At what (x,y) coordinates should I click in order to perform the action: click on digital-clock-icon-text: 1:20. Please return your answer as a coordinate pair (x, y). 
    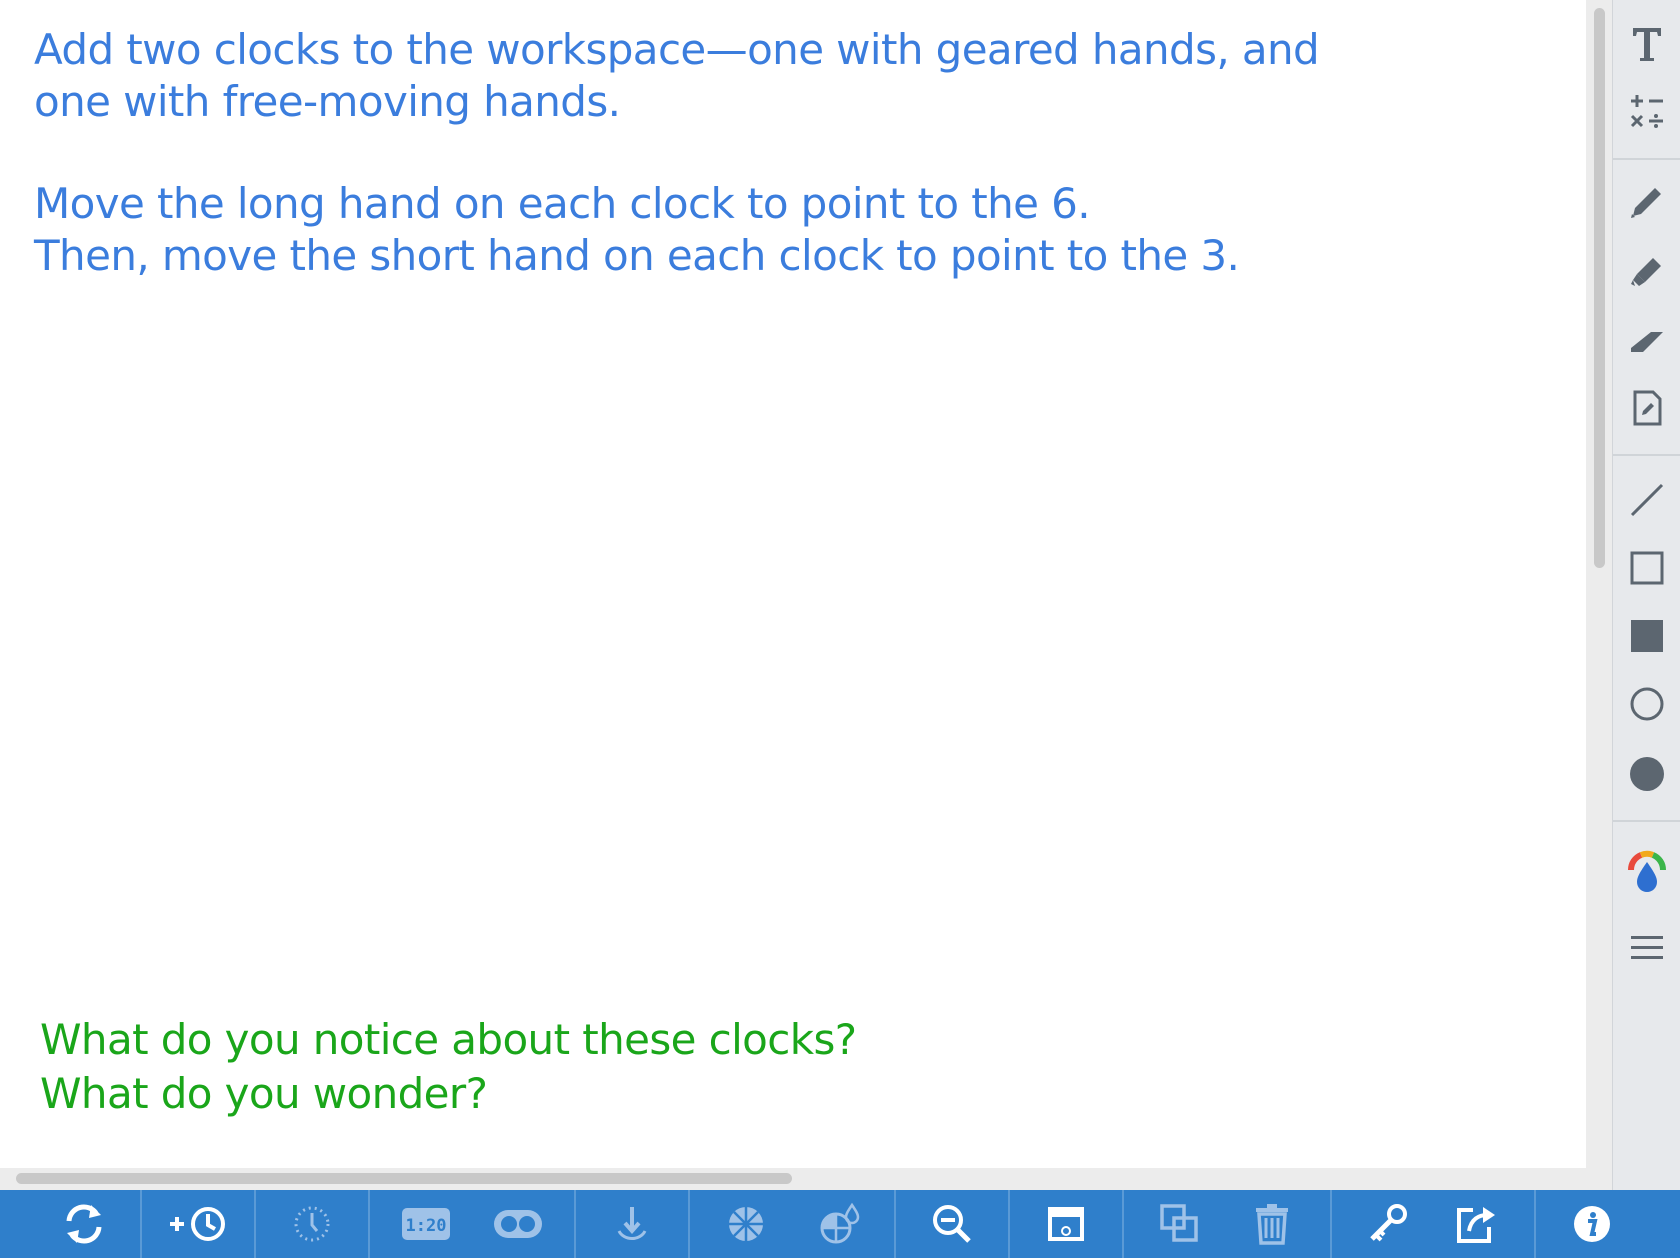
    Looking at the image, I should click on (426, 1226).